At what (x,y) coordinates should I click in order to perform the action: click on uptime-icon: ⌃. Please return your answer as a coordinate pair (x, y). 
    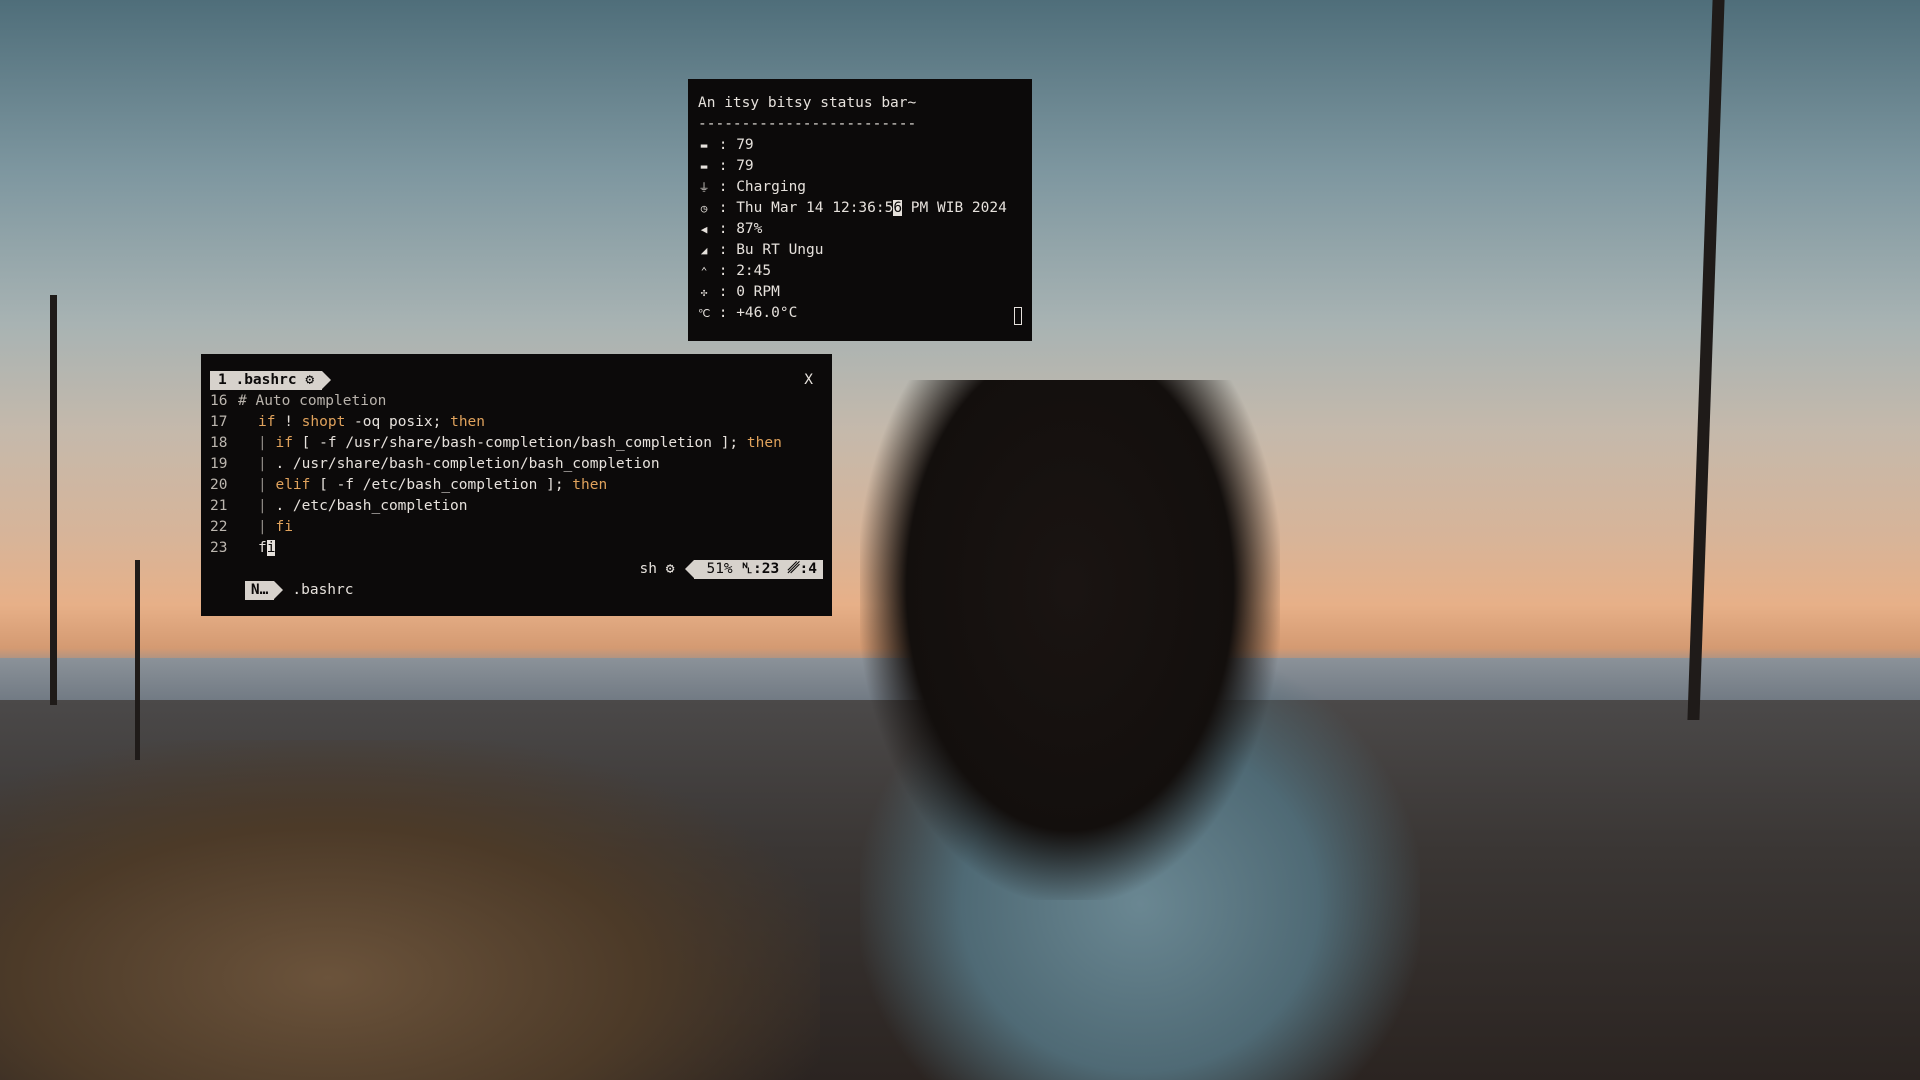
    Looking at the image, I should click on (704, 271).